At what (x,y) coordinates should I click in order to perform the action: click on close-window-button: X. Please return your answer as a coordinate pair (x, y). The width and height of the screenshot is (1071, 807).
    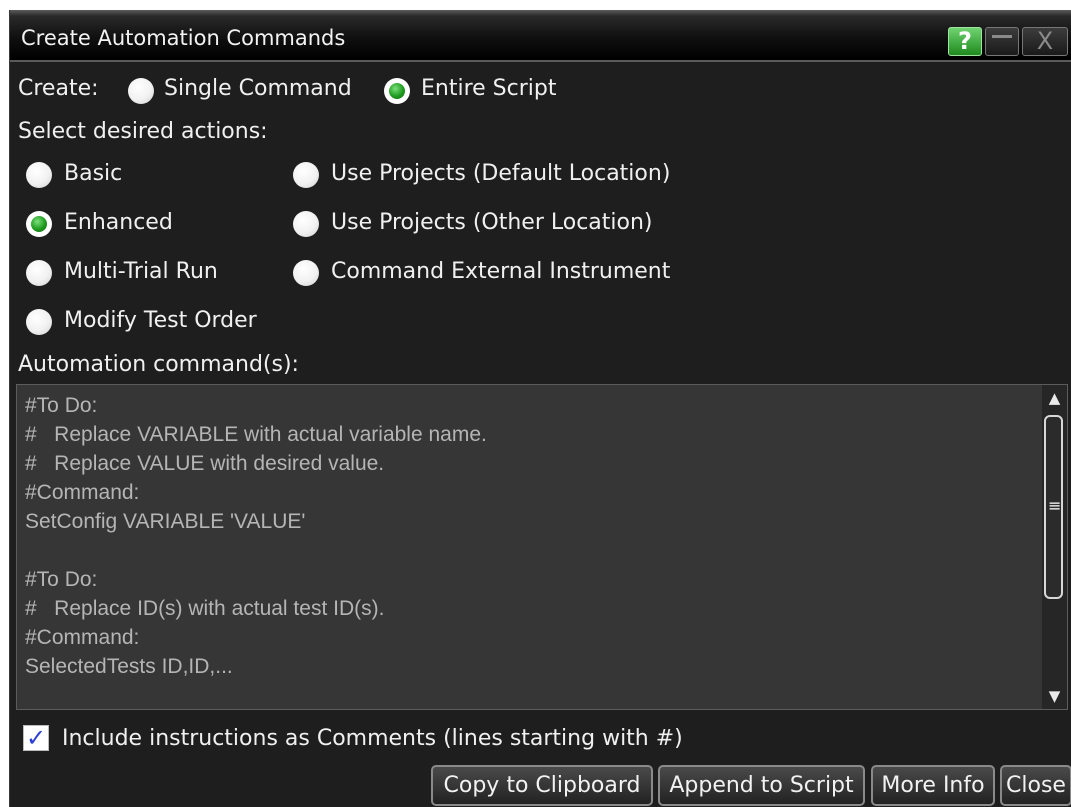
    Looking at the image, I should click on (1045, 41).